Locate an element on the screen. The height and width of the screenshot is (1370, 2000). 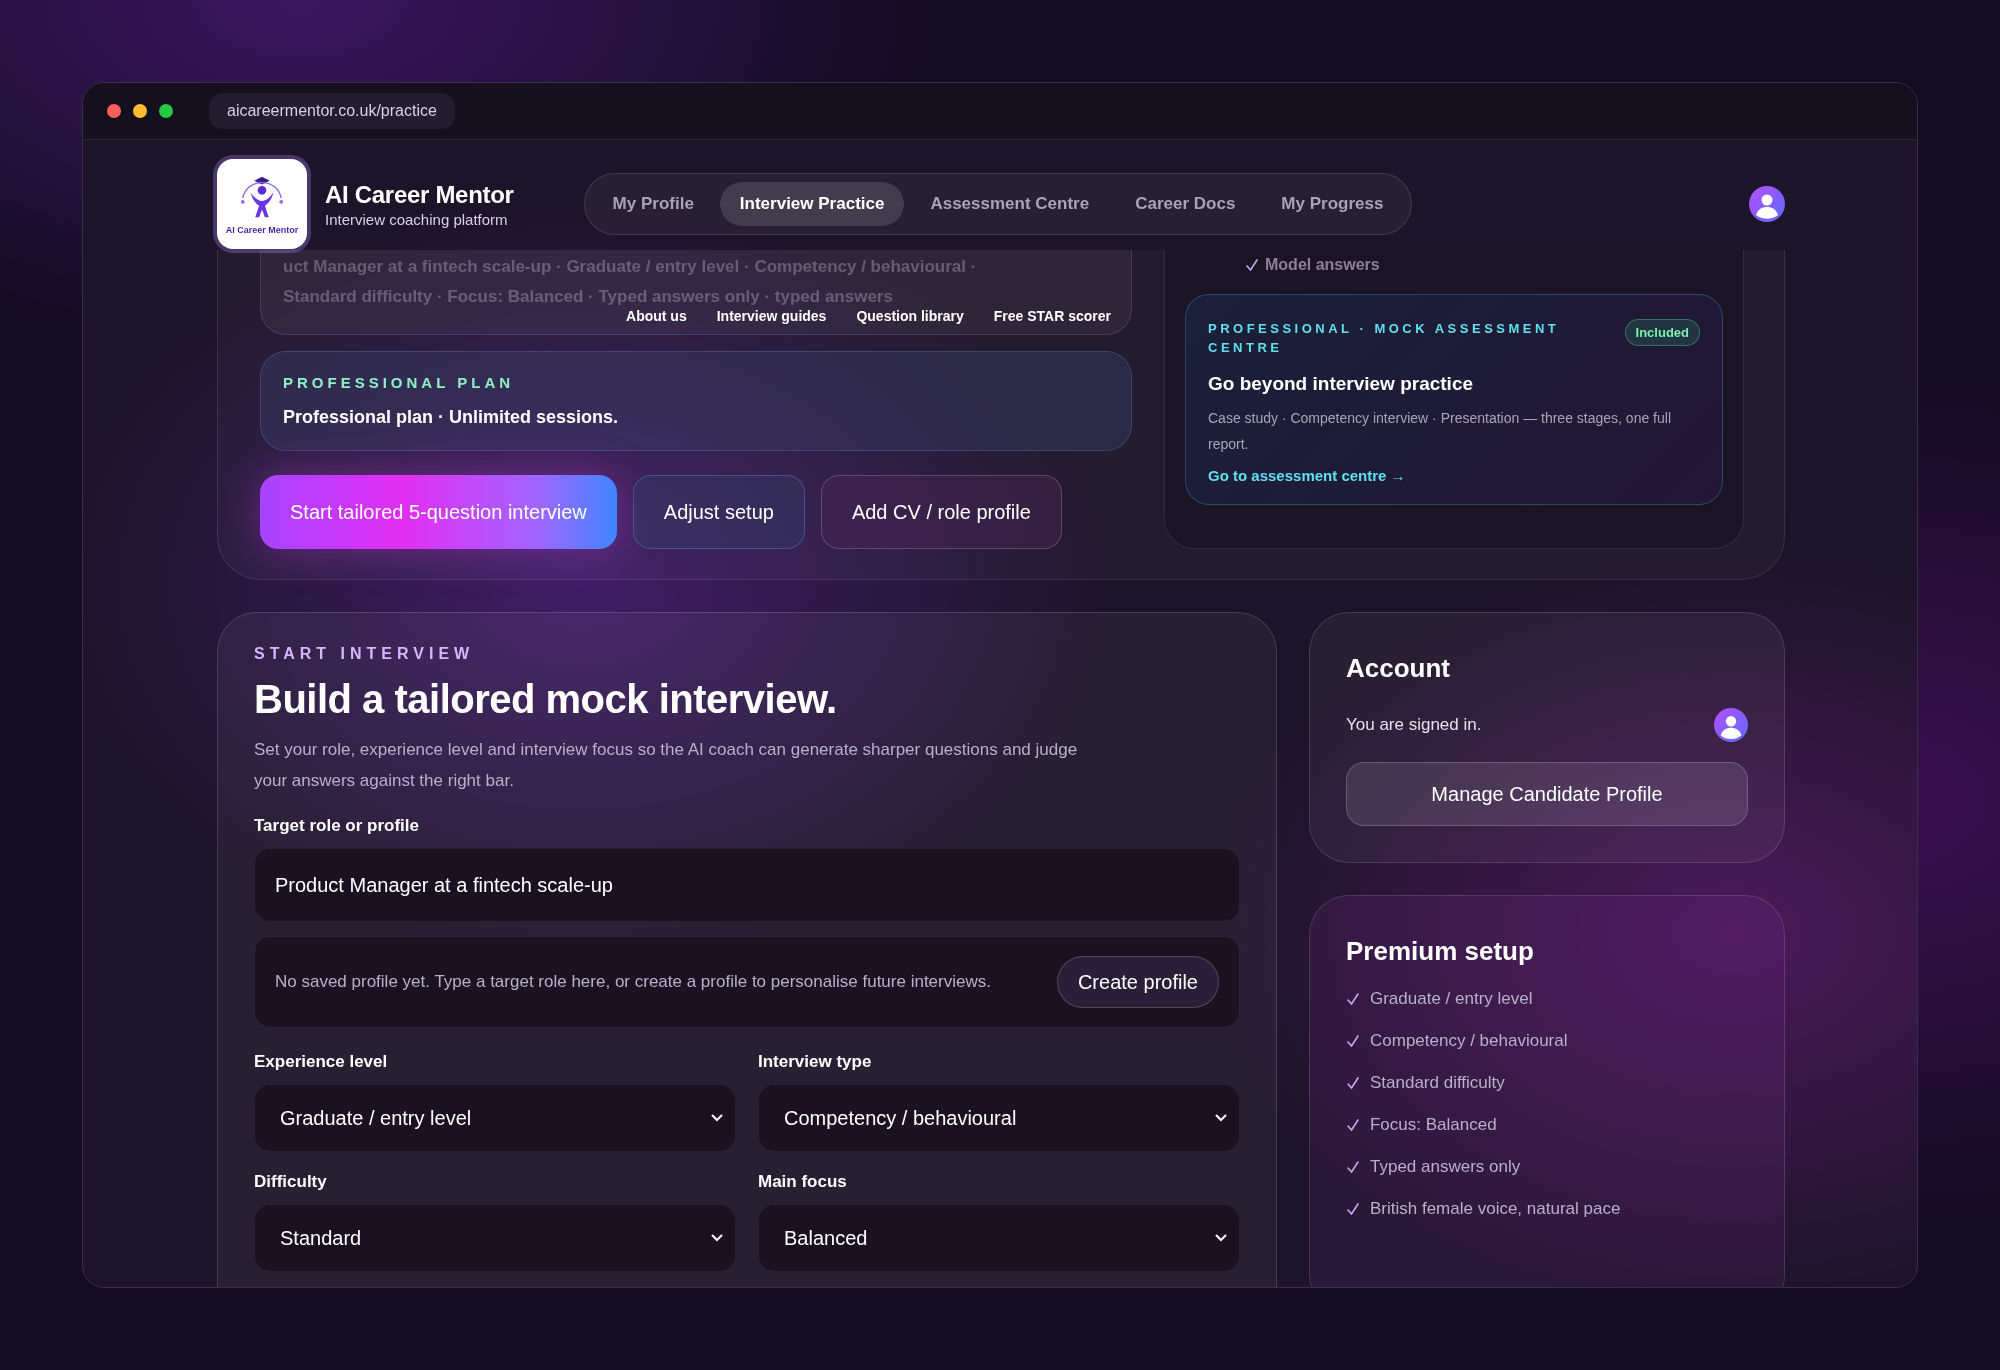
card-title: Premium setup is located at coordinates (1440, 951).